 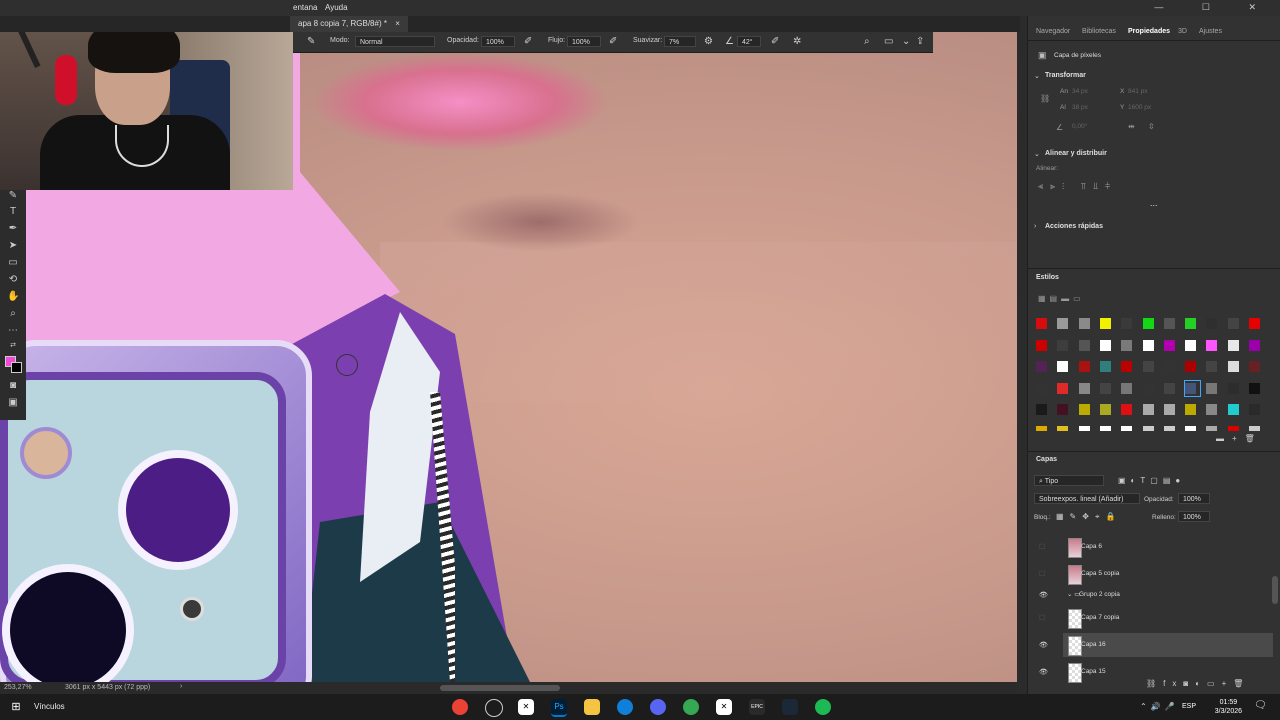 I want to click on layer-row: Capa 7 copia, so click(x=1168, y=618).